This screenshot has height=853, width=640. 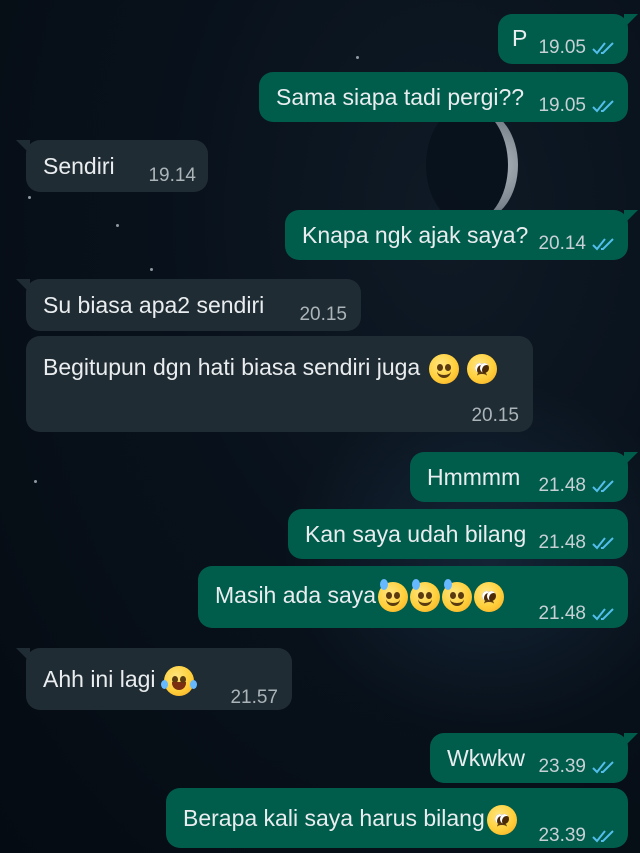 What do you see at coordinates (524, 477) in the screenshot?
I see `message-outgoing: Hmmmm 21.48` at bounding box center [524, 477].